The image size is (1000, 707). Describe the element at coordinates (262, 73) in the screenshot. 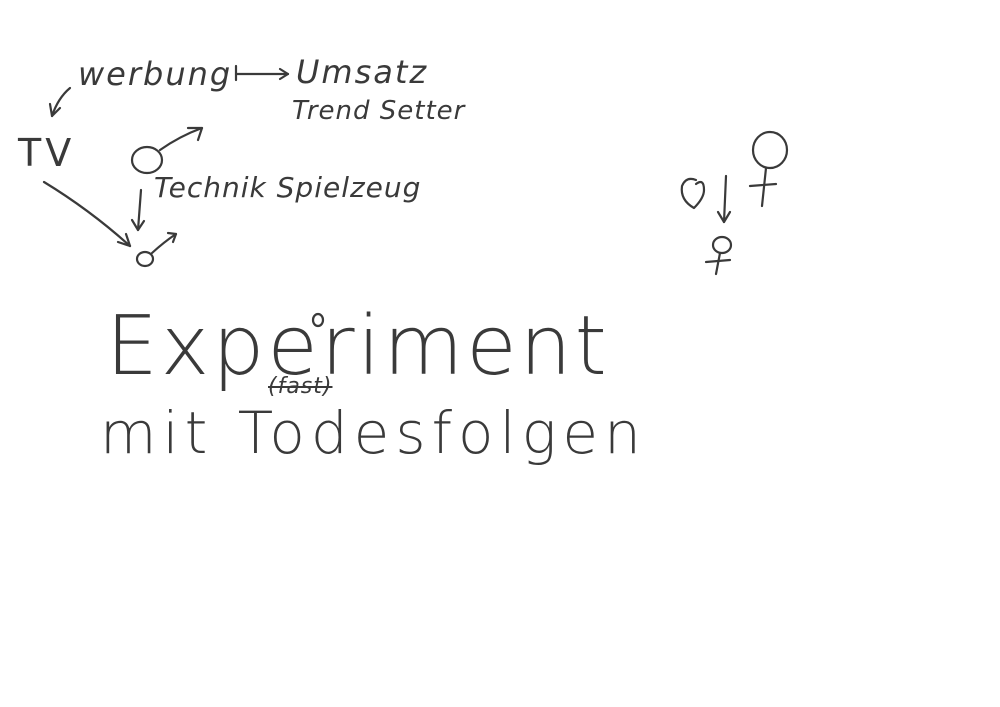

I see `arrow-werbung-to-umsatz` at that location.